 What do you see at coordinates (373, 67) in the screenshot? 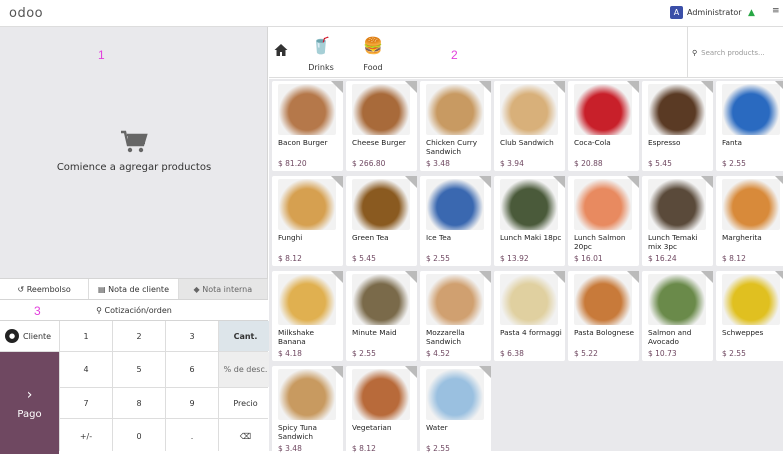
I see `category-food-label: Food` at bounding box center [373, 67].